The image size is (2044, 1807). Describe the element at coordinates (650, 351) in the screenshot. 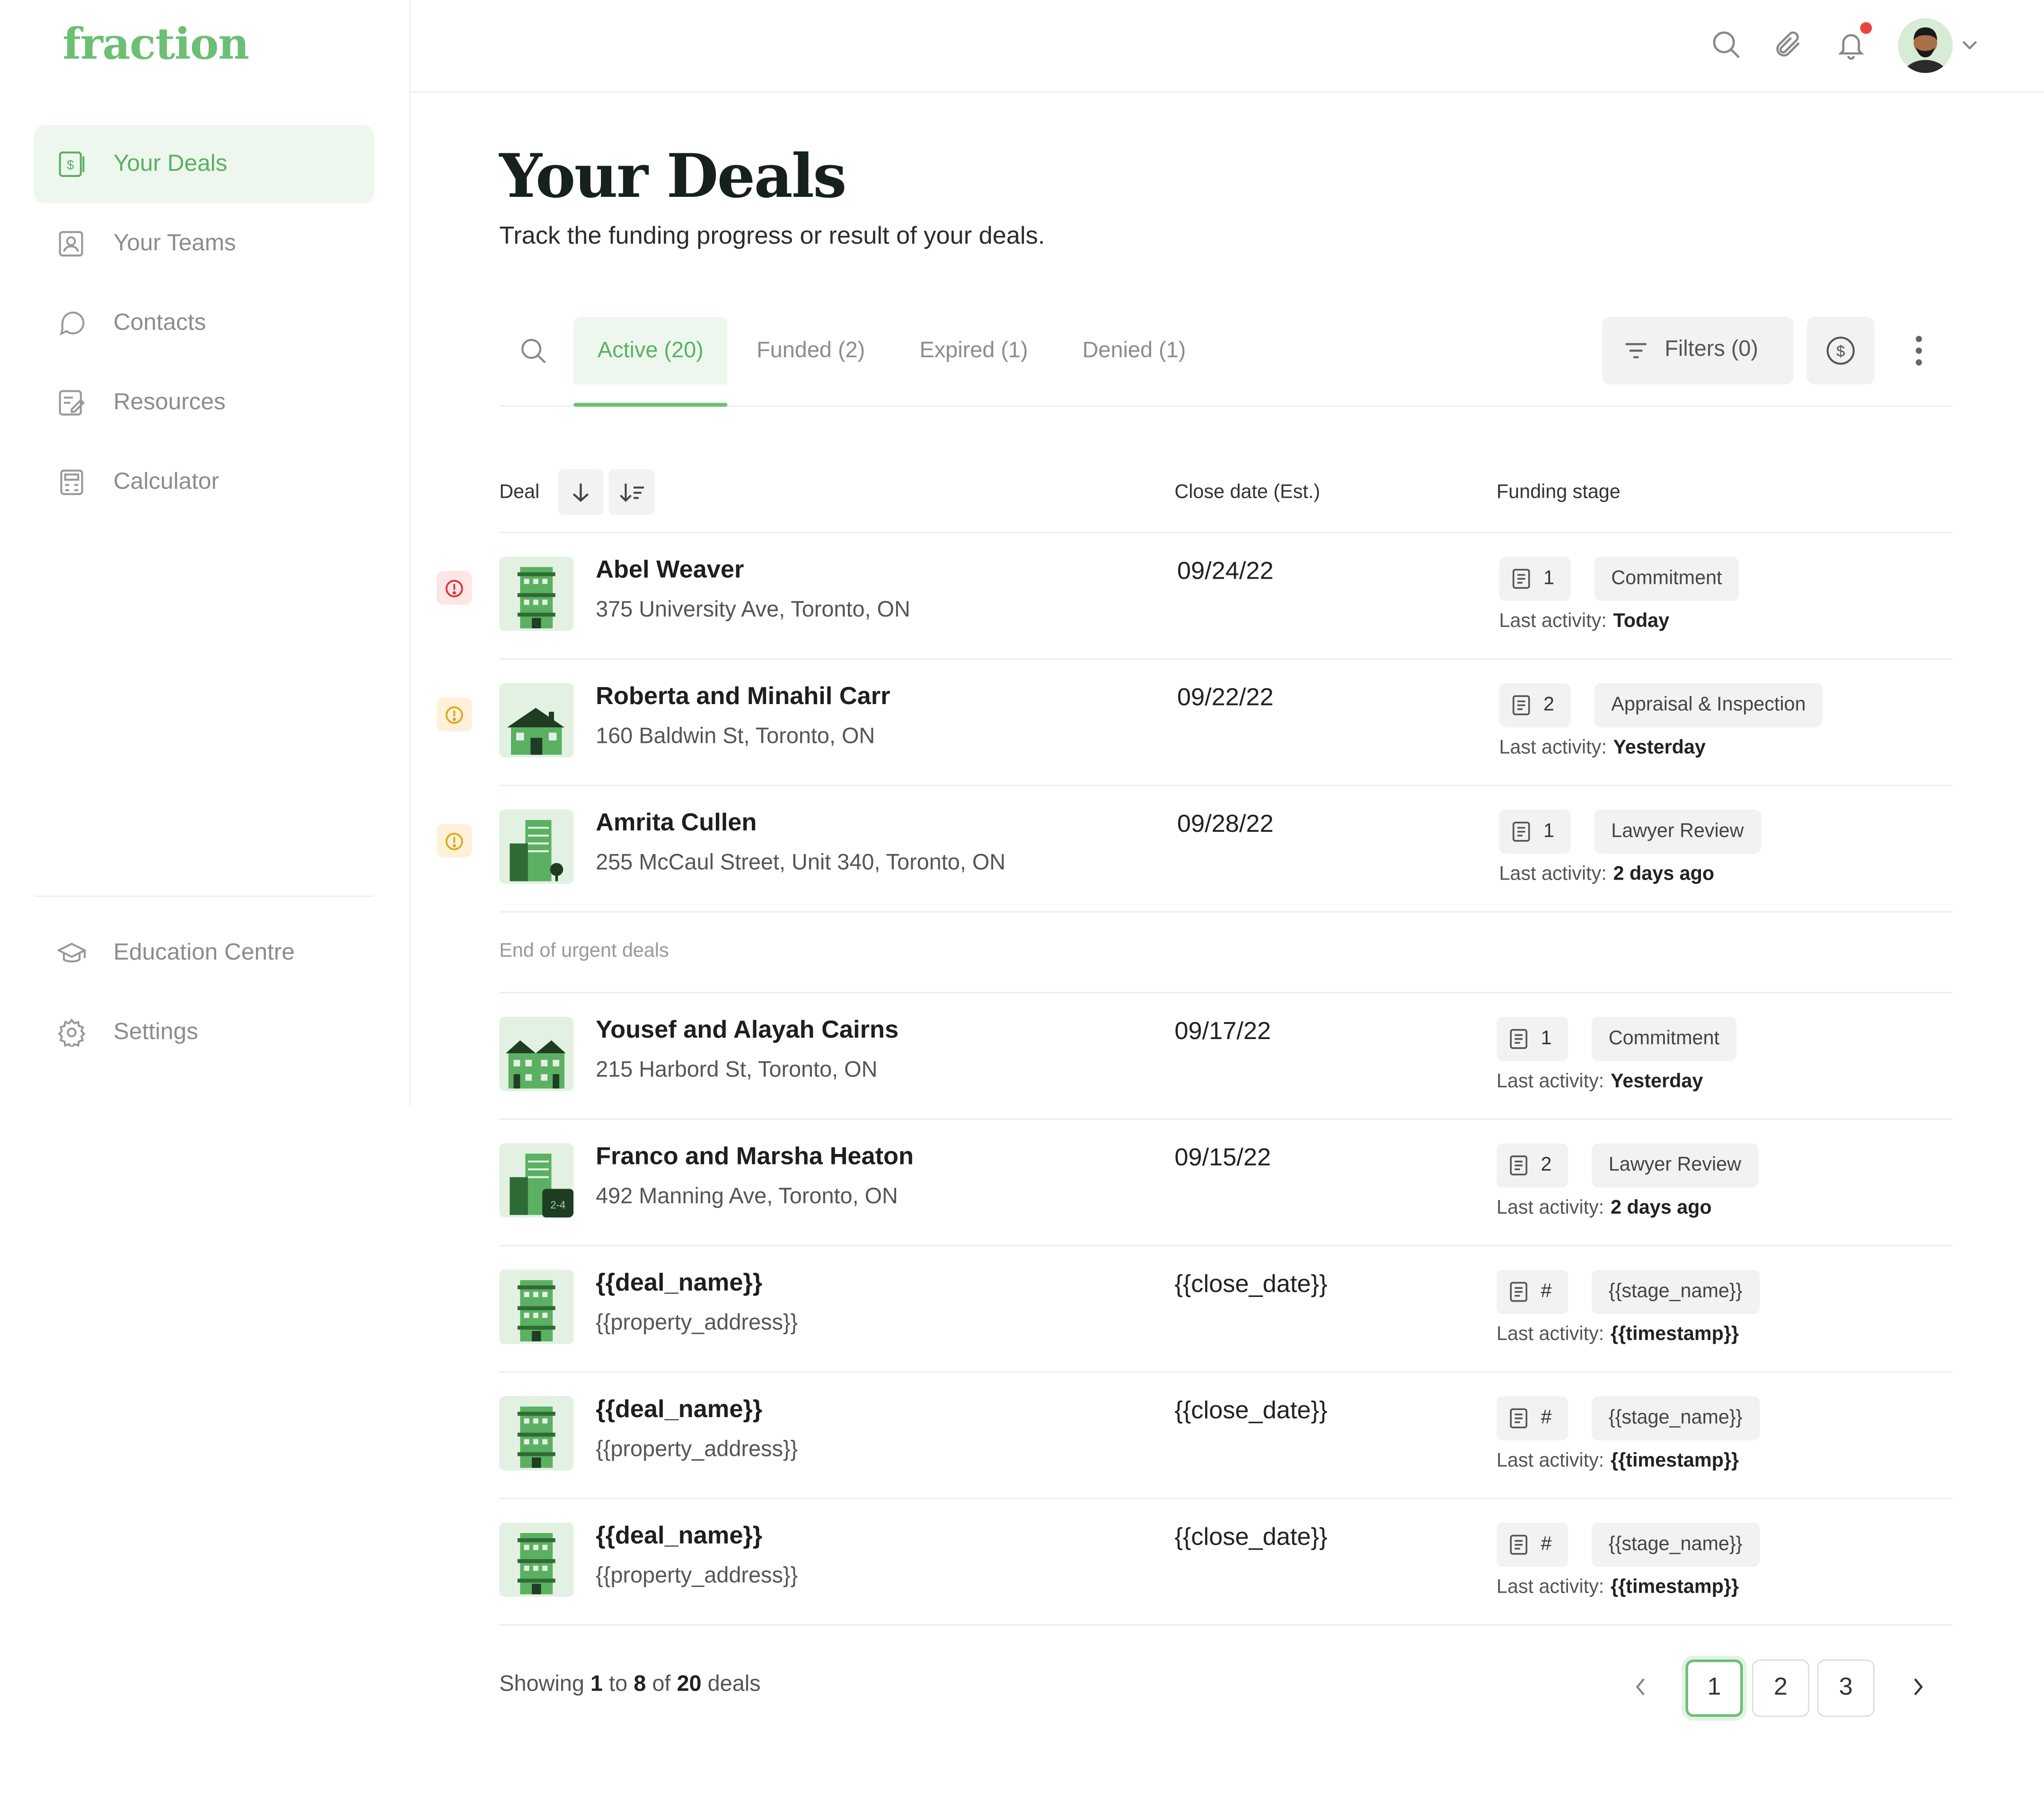

I see `tab-active: Active (20)` at that location.